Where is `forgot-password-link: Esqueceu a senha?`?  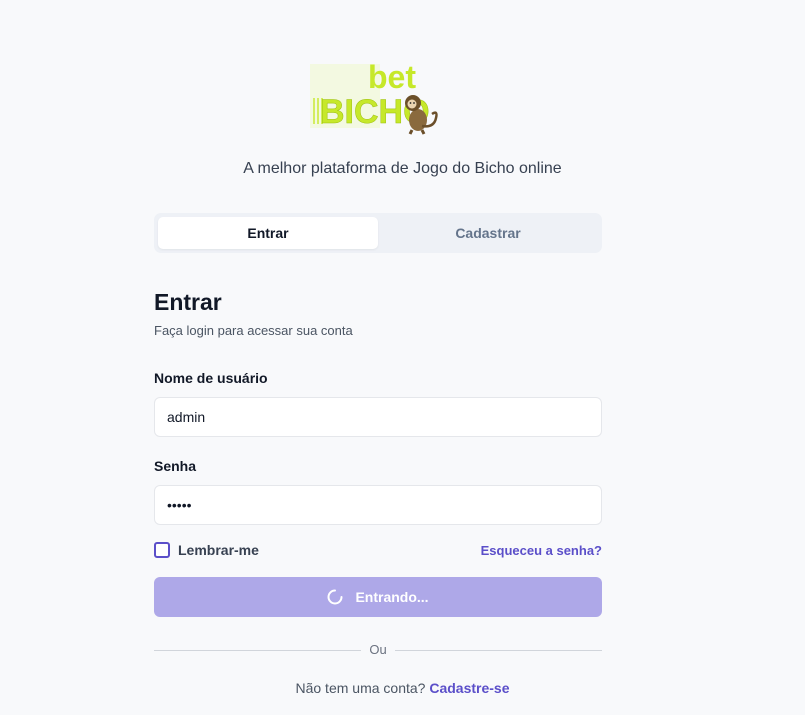 forgot-password-link: Esqueceu a senha? is located at coordinates (541, 550).